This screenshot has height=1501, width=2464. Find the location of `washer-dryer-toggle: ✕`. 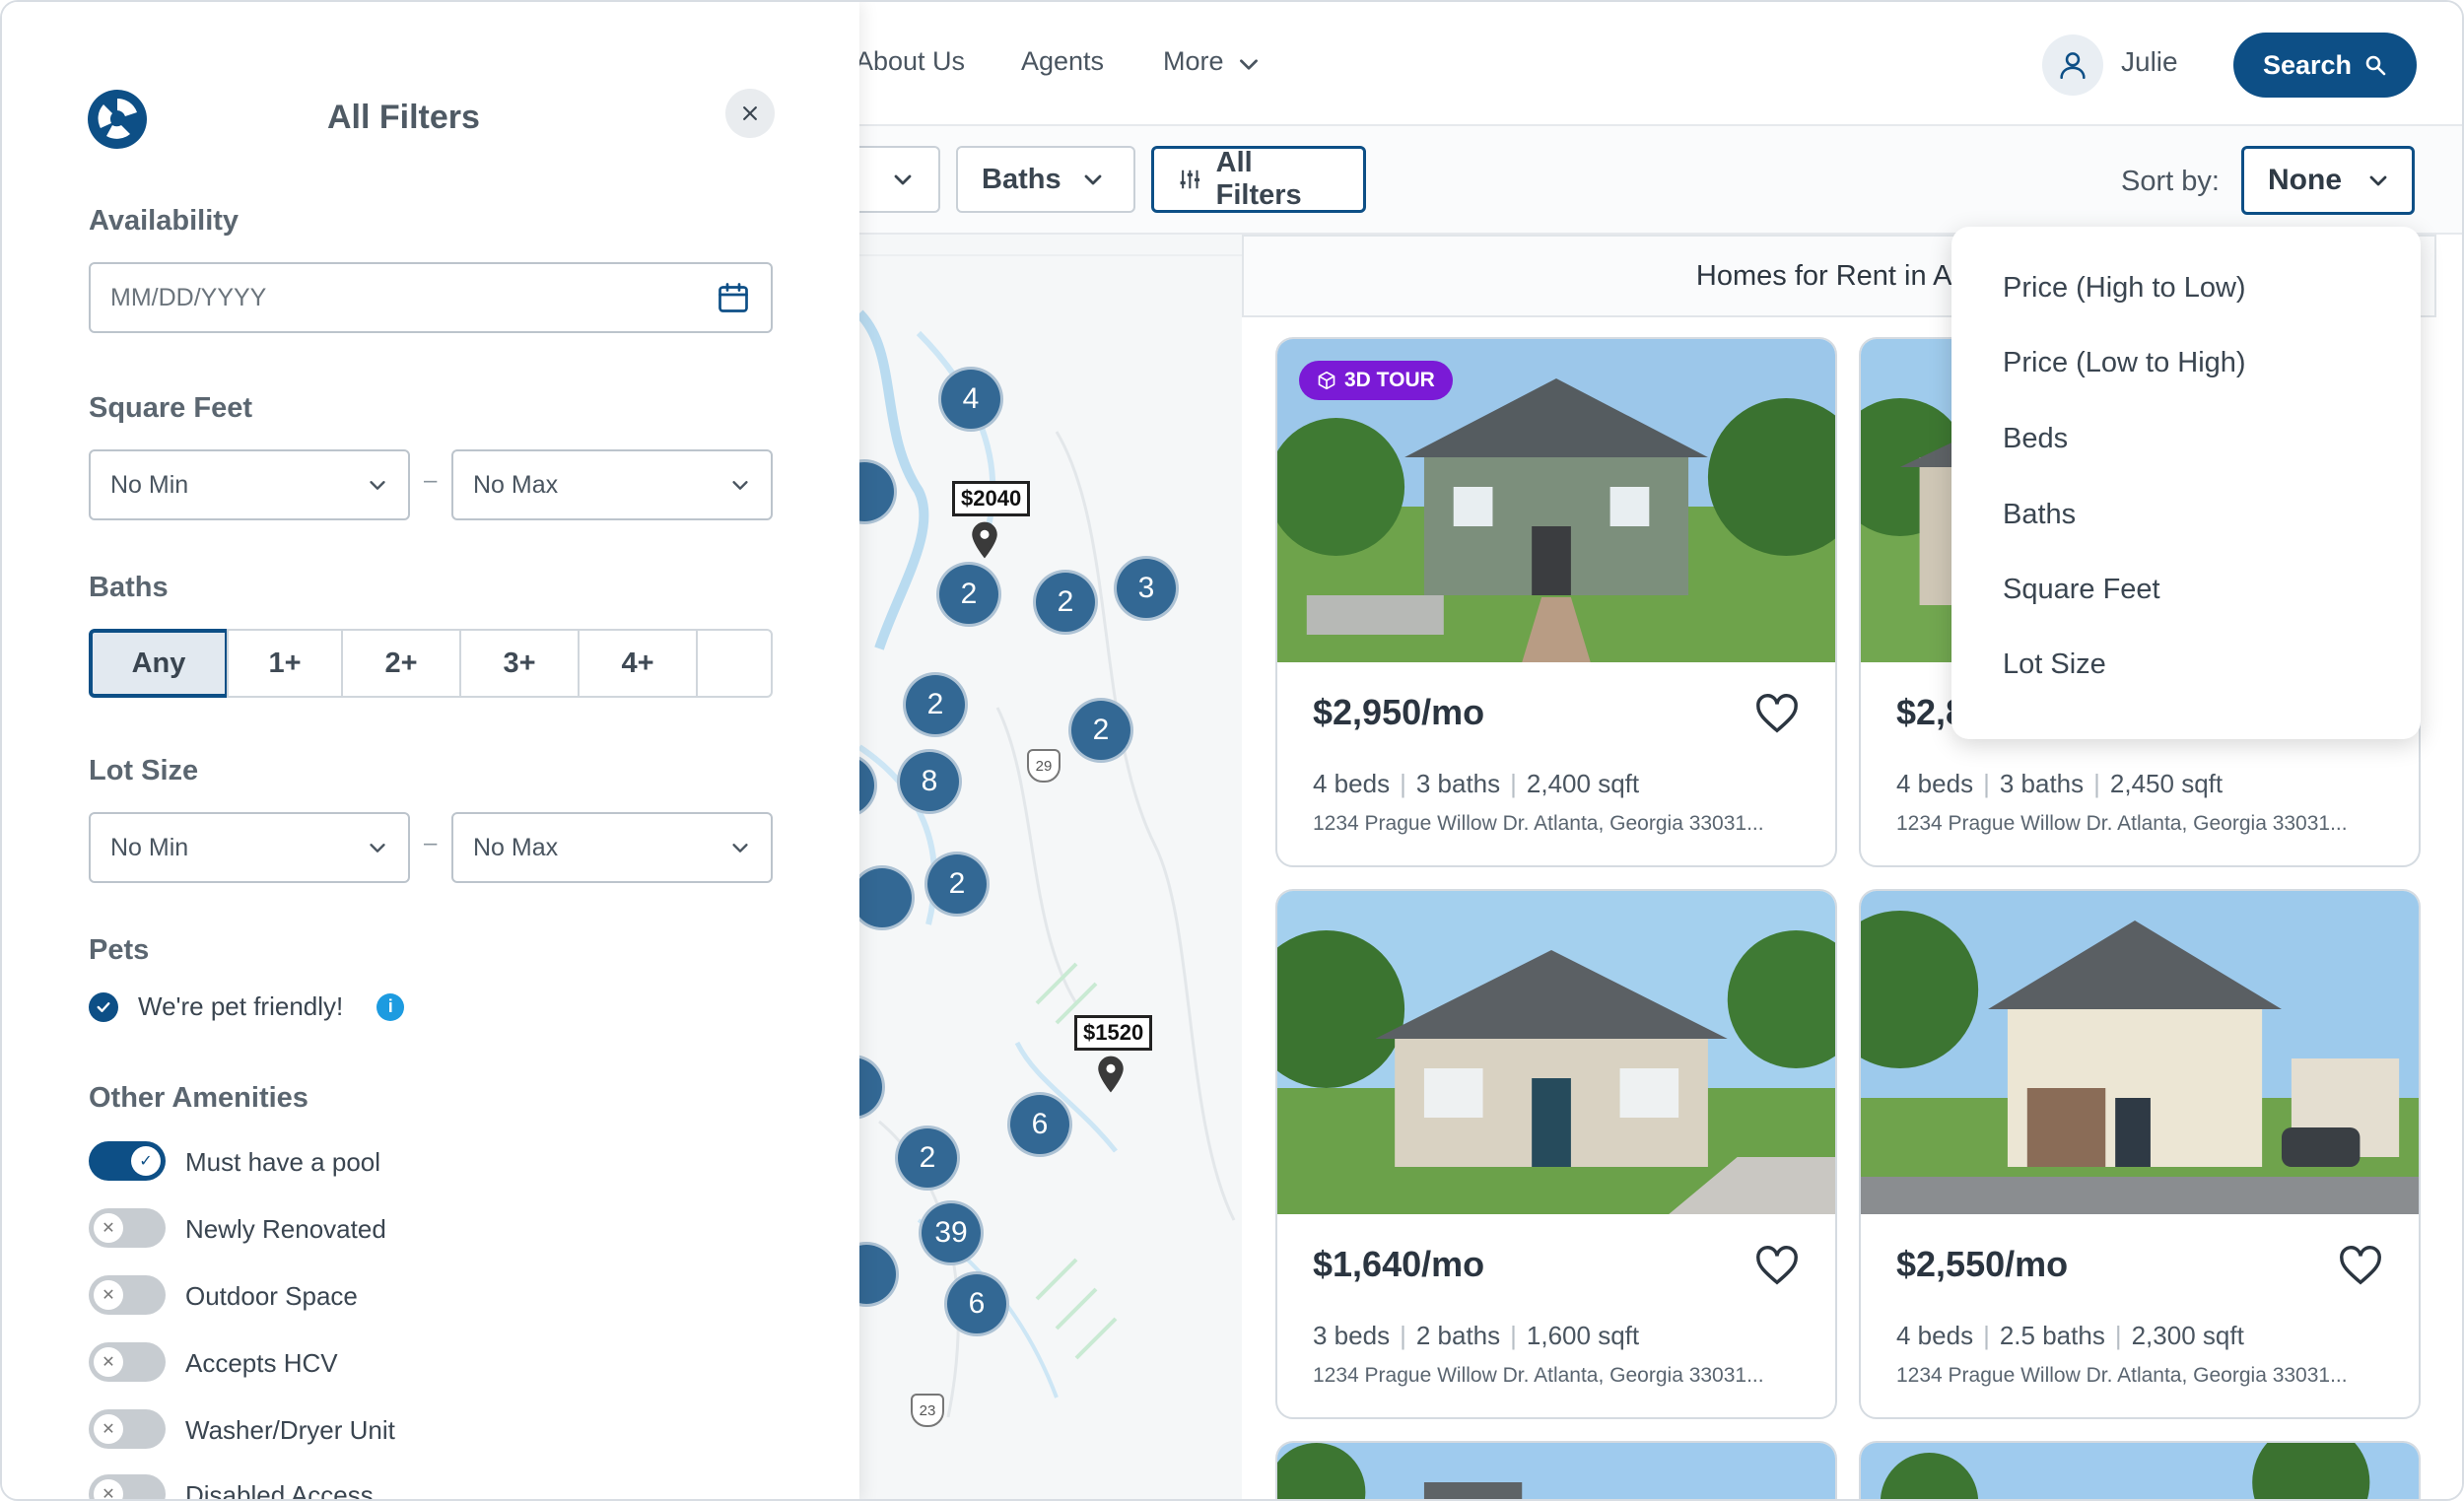

washer-dryer-toggle: ✕ is located at coordinates (127, 1429).